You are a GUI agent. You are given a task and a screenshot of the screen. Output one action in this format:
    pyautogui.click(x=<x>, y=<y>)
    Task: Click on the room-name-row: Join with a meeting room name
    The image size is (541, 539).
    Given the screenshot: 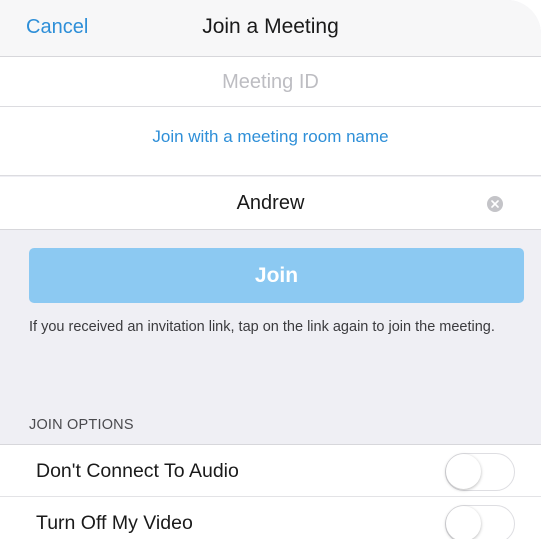 What is the action you would take?
    pyautogui.click(x=270, y=141)
    